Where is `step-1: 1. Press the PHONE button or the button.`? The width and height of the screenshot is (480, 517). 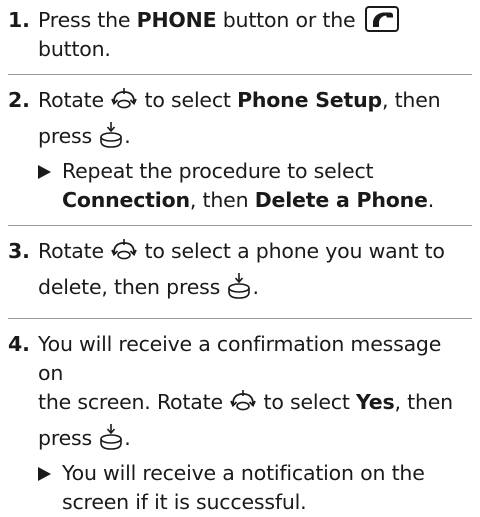 step-1: 1. Press the PHONE button or the button. is located at coordinates (240, 35).